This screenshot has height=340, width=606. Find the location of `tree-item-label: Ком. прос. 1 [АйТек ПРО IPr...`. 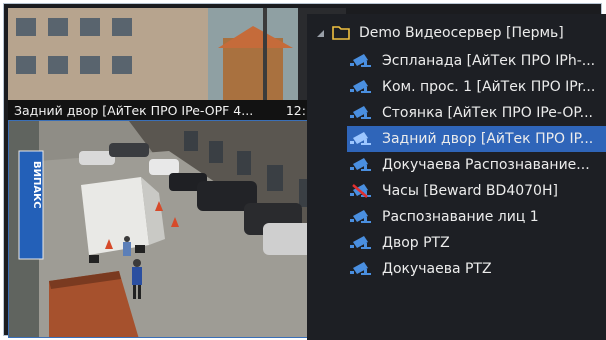

tree-item-label: Ком. прос. 1 [АйТек ПРО IPr... is located at coordinates (489, 87).